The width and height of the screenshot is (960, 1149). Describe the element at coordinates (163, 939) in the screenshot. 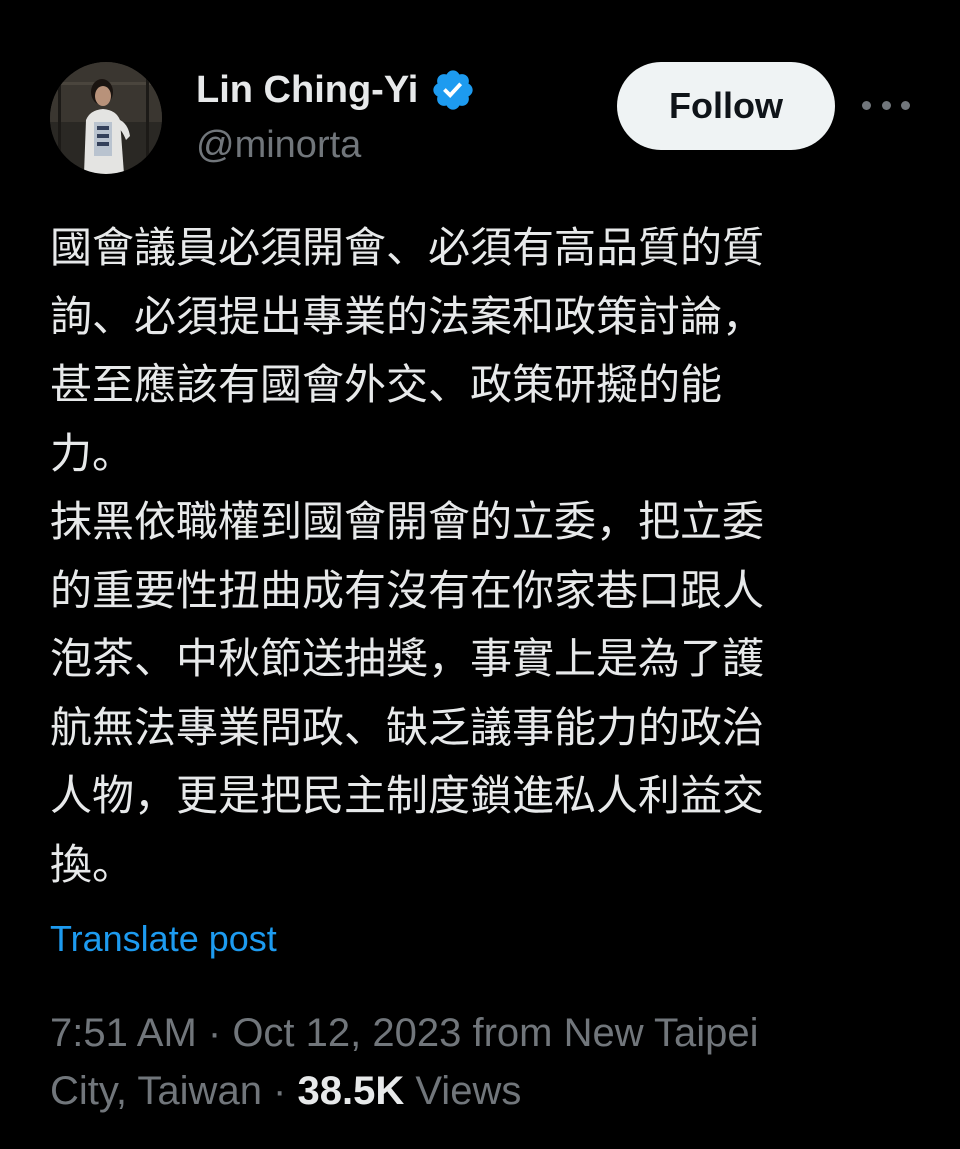

I see `translate-post-link: Translate post` at that location.